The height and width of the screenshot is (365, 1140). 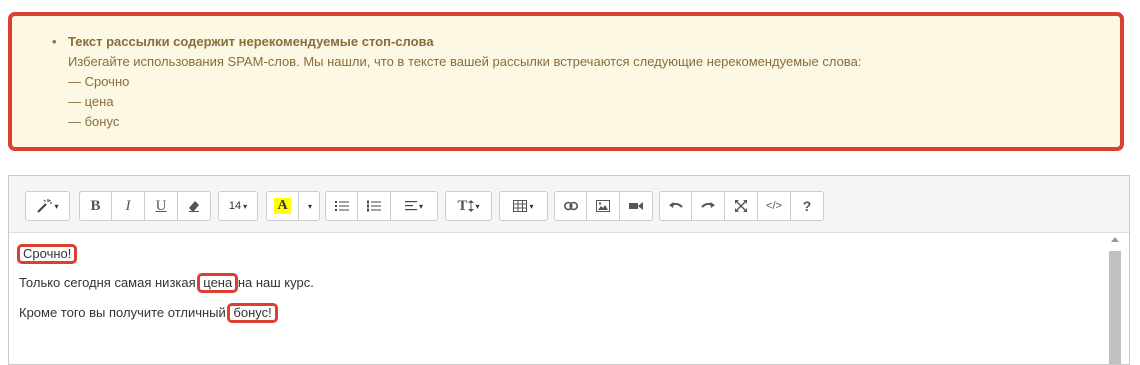 I want to click on style-dropdown-button: ▾, so click(x=47, y=206).